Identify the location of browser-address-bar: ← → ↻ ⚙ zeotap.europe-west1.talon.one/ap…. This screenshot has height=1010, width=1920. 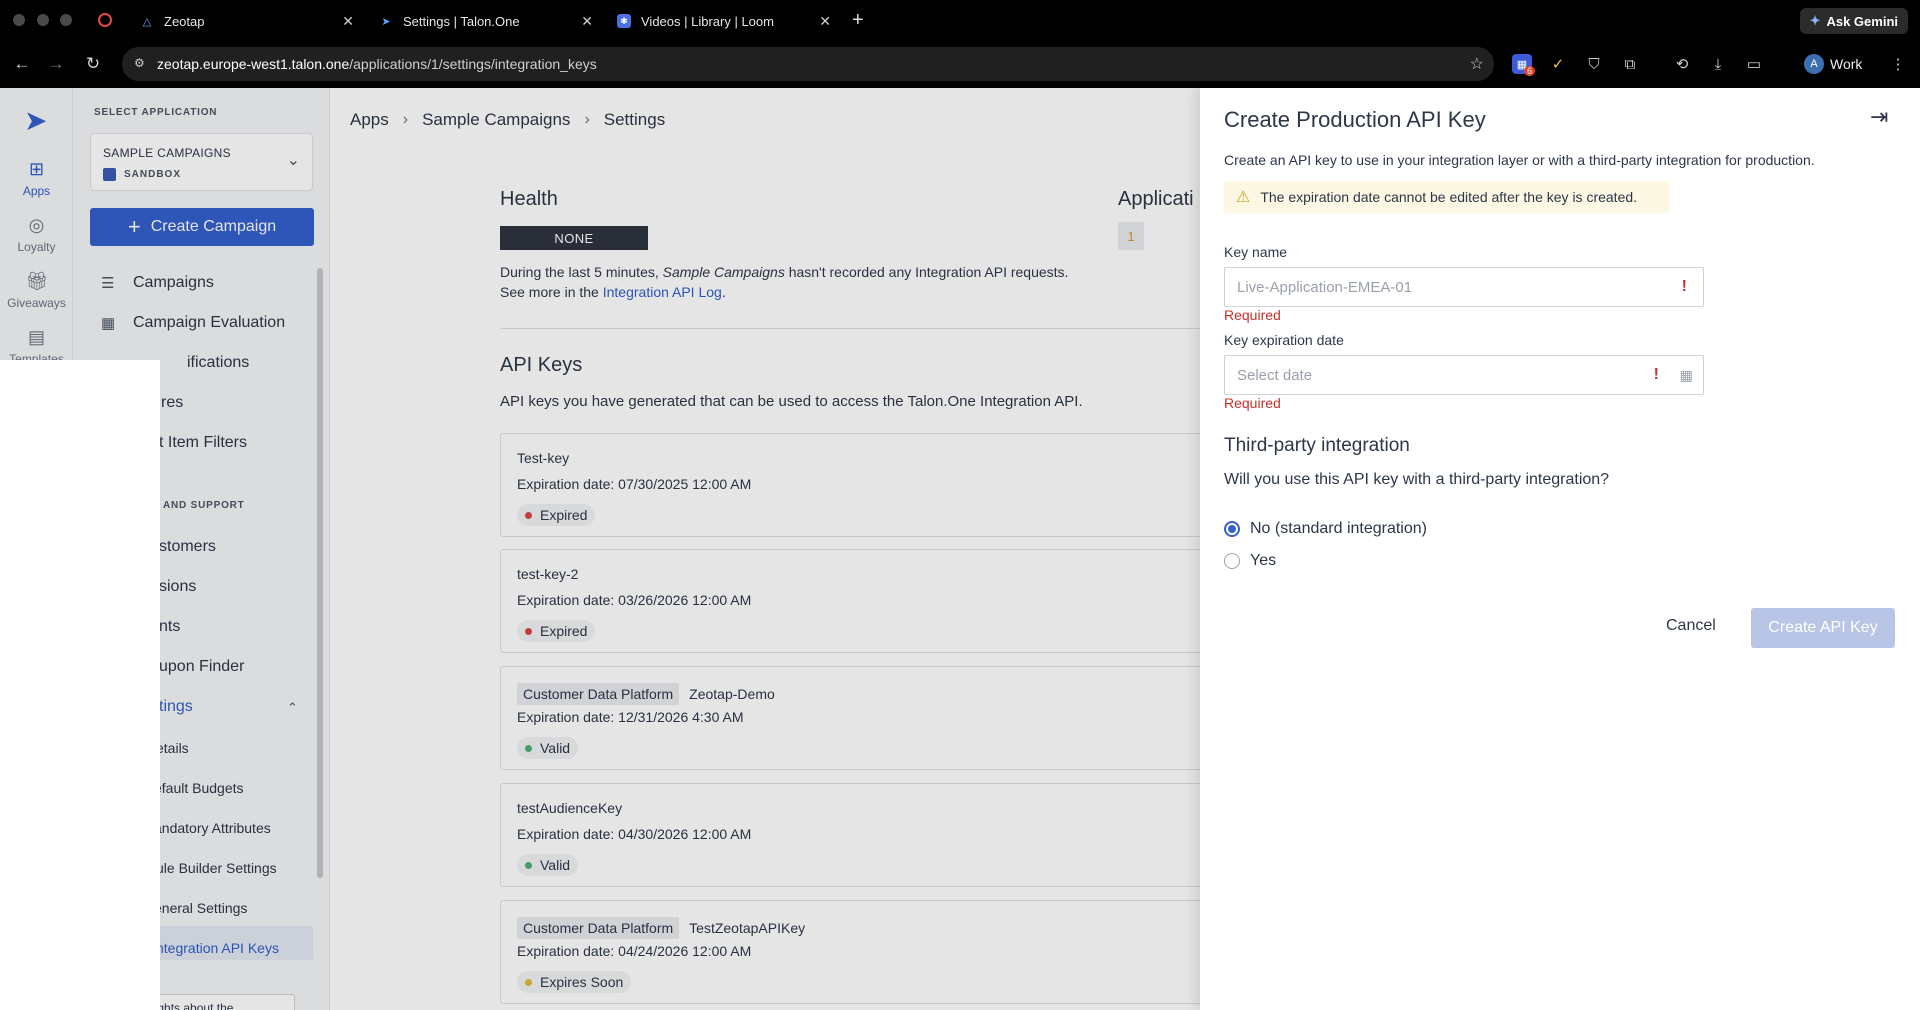
(960, 64).